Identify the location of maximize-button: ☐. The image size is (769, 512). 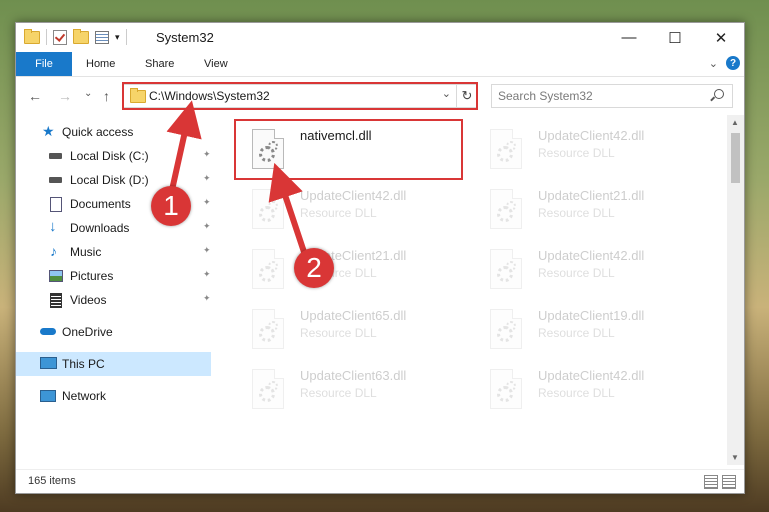
(675, 37).